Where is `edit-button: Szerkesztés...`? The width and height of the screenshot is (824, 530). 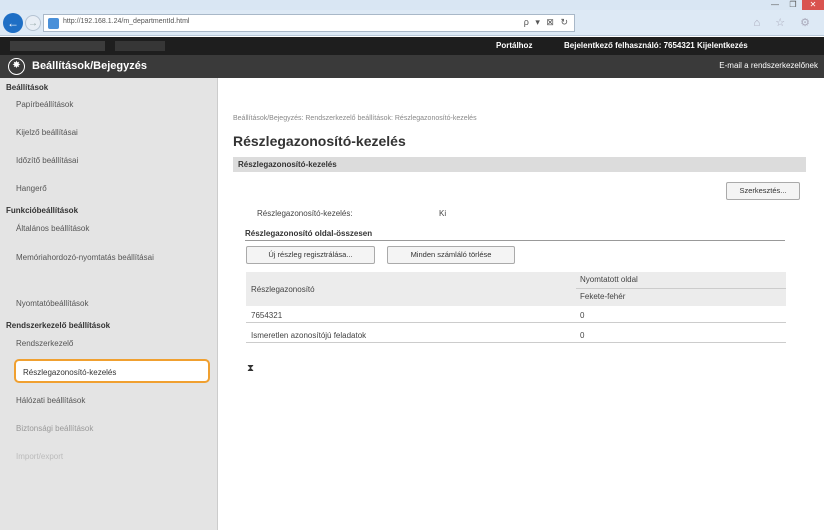
edit-button: Szerkesztés... is located at coordinates (763, 191).